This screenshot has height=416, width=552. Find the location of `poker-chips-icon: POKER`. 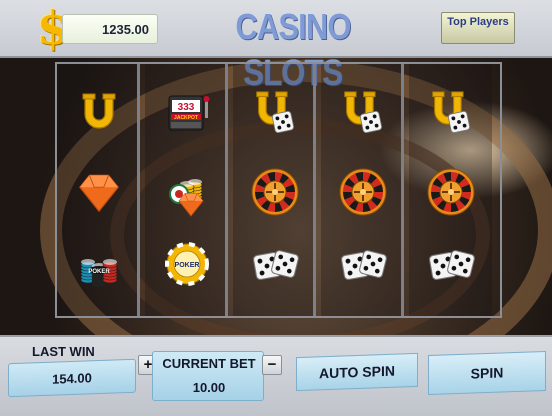

poker-chips-icon: POKER is located at coordinates (98, 264).